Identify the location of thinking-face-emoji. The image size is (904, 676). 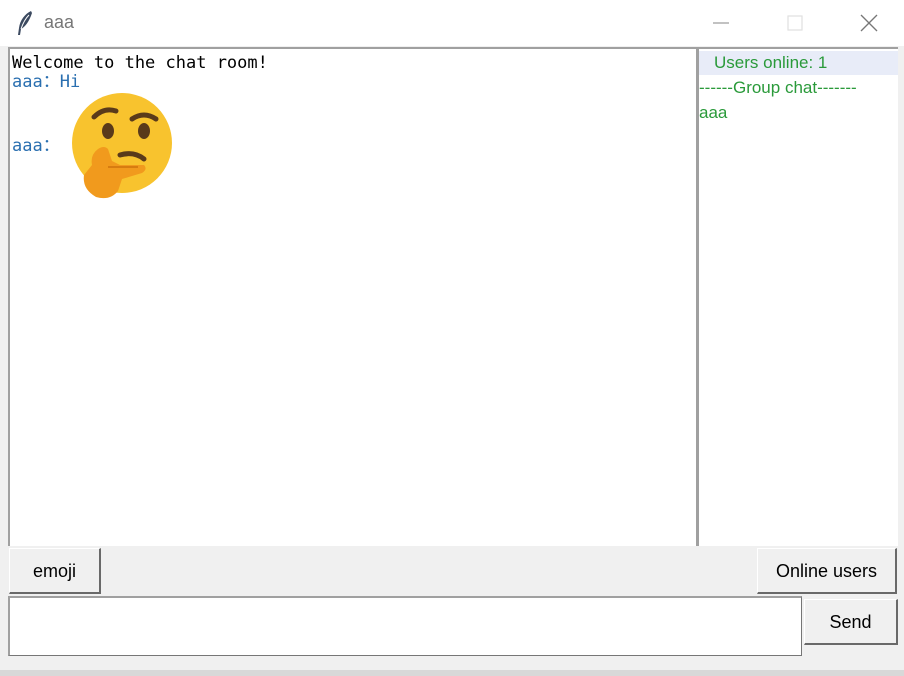
(122, 146).